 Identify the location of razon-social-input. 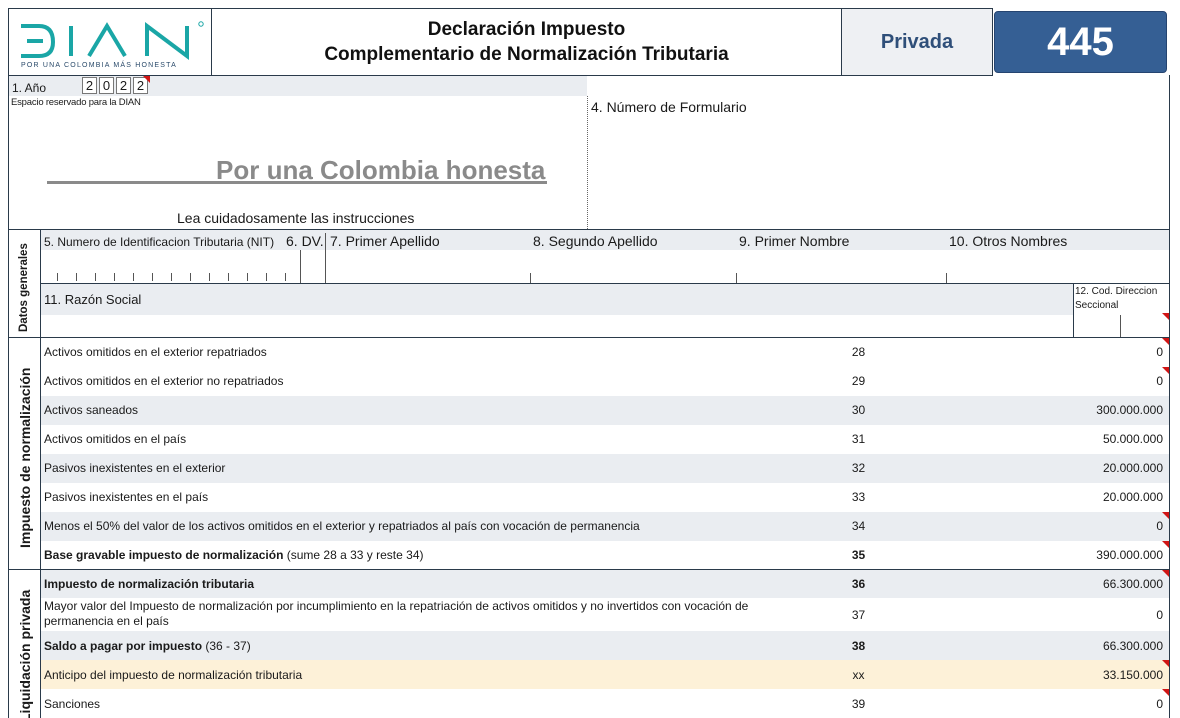
(557, 326).